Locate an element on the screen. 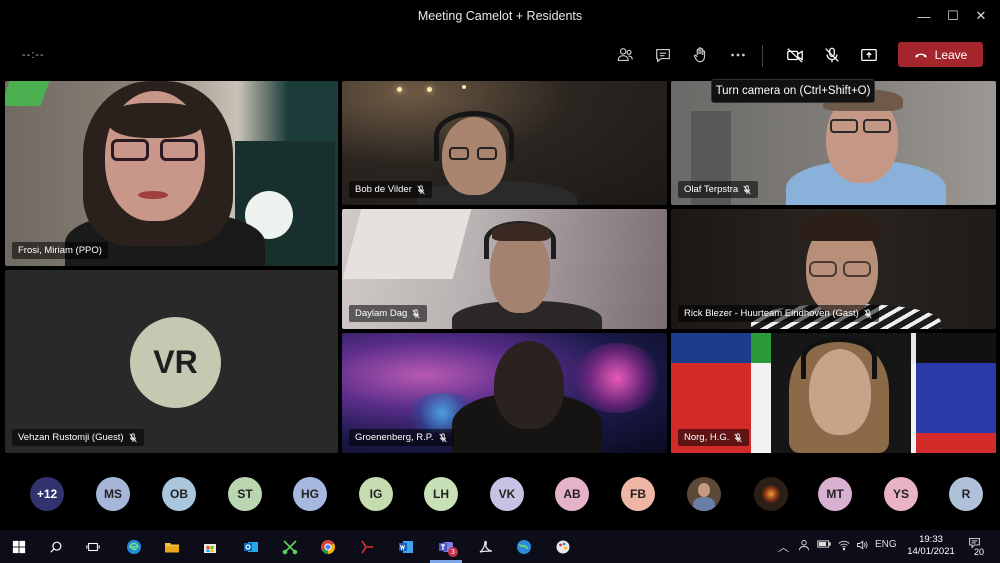 The image size is (1000, 563). chrome-icon is located at coordinates (328, 547).